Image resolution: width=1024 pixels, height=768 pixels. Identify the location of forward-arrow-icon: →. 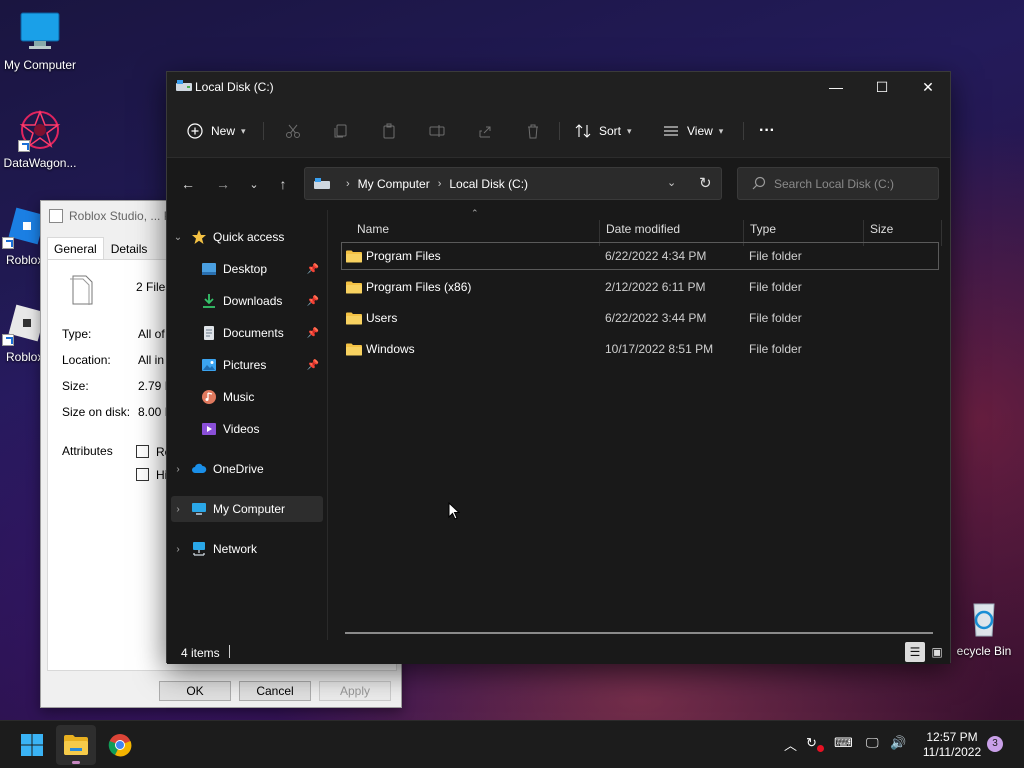
(223, 184).